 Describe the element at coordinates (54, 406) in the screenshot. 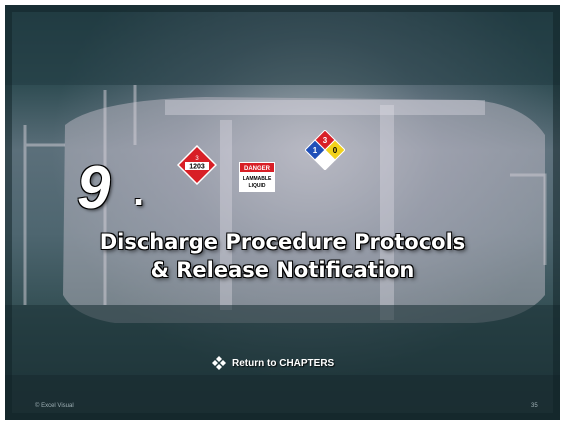

I see `copyright-text: © Excel Visual` at that location.